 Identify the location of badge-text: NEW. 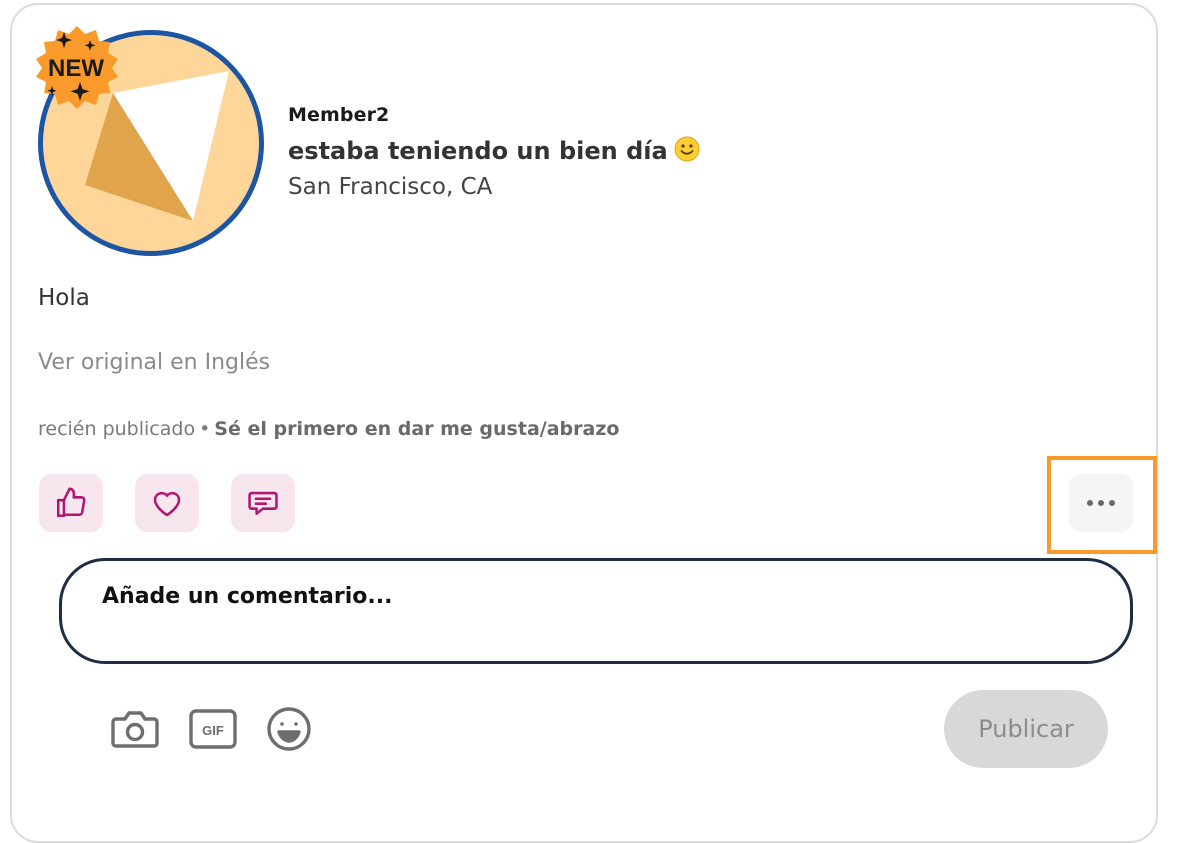
(76, 68).